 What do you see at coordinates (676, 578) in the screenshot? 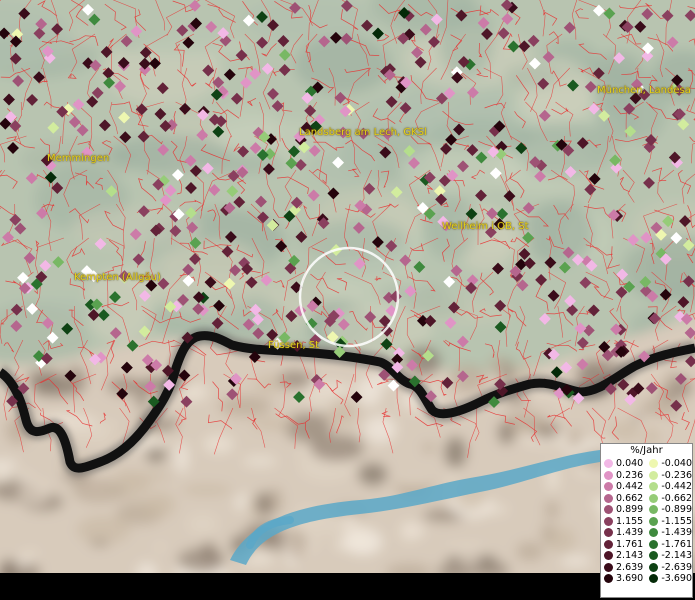
I see `legend-value: -3.690` at bounding box center [676, 578].